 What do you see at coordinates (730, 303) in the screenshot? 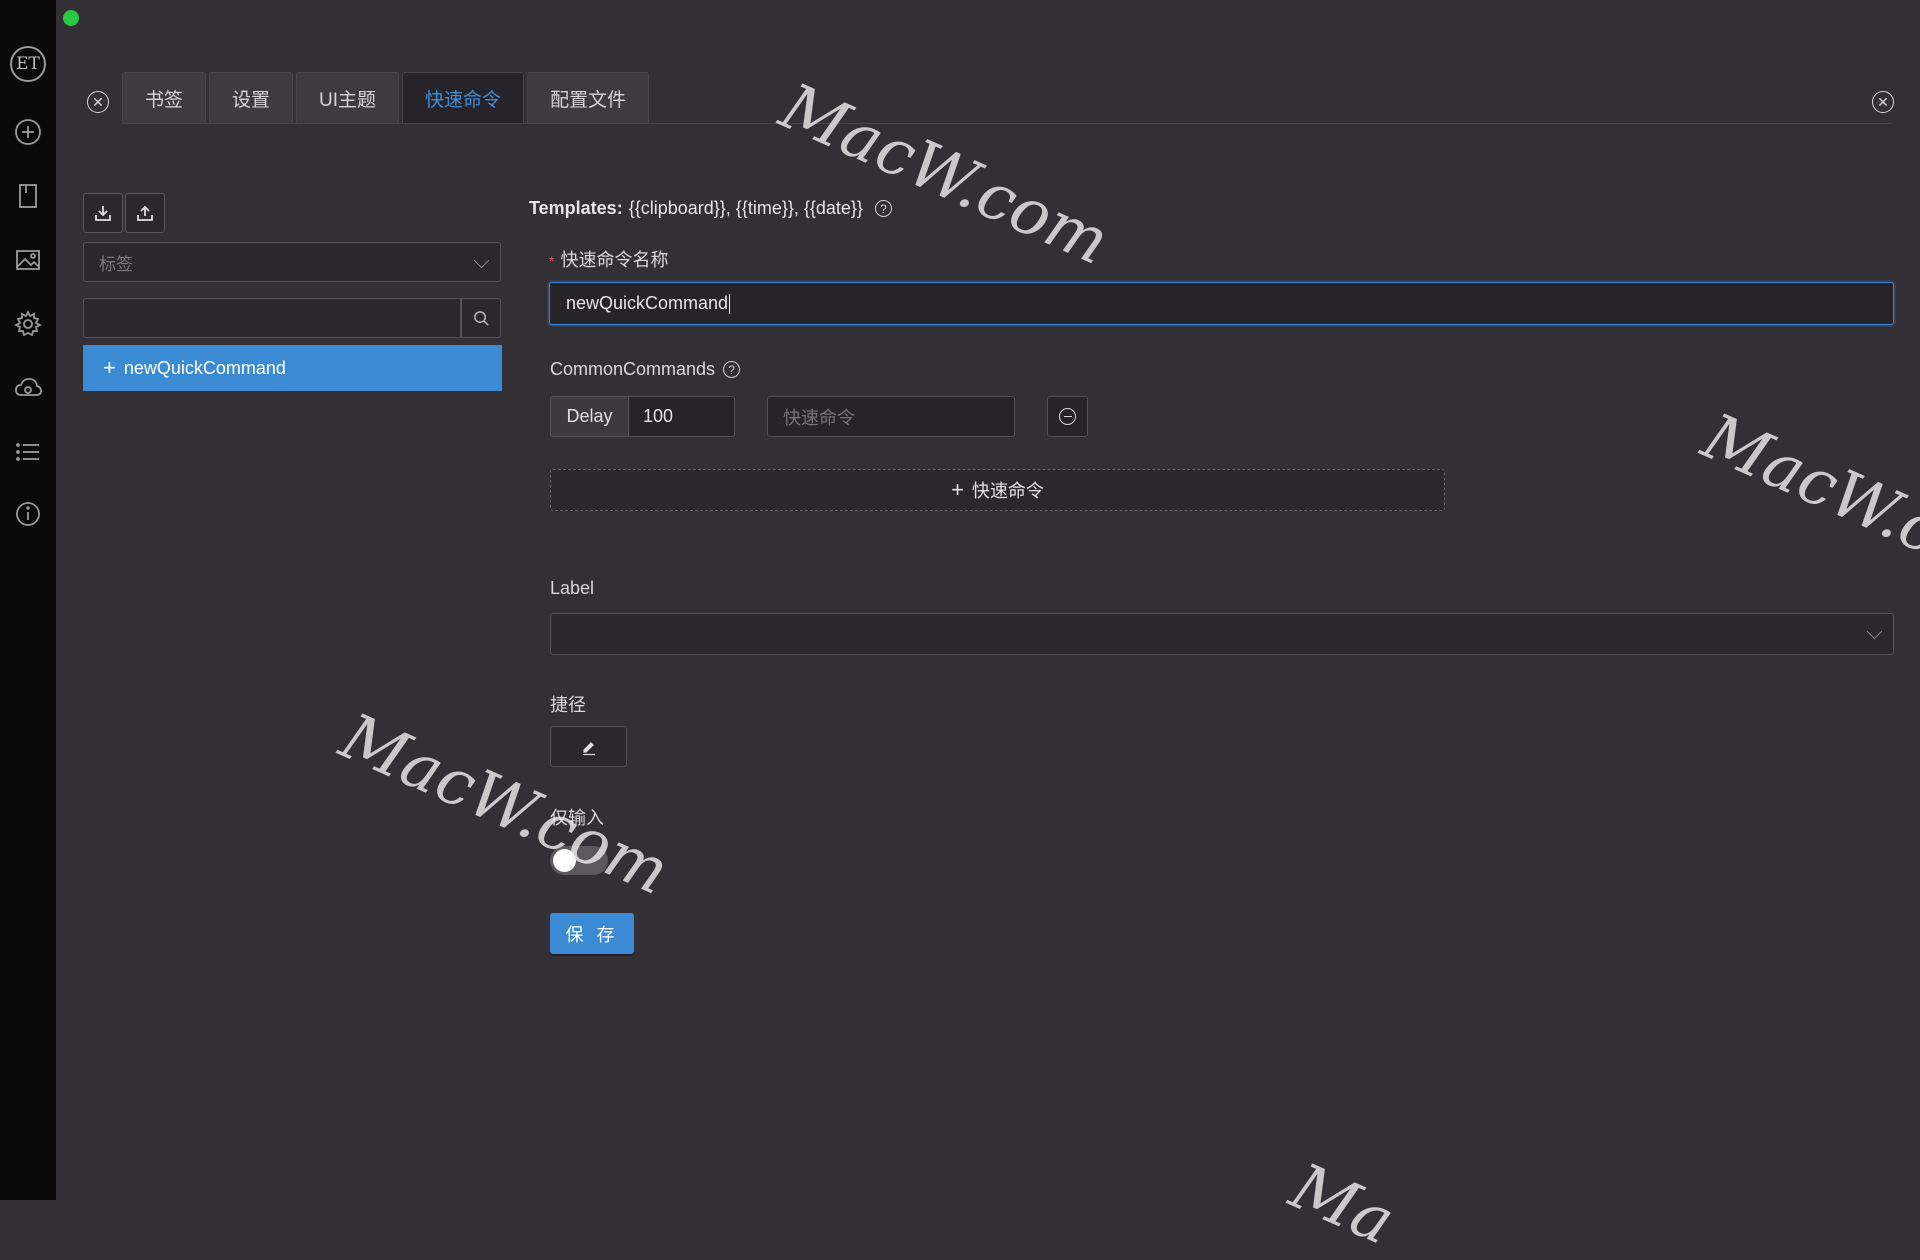
I see `text-caret` at bounding box center [730, 303].